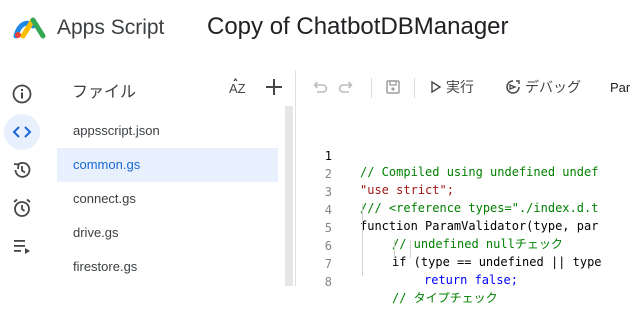 The image size is (632, 322). Describe the element at coordinates (620, 87) in the screenshot. I see `function-select: Par` at that location.